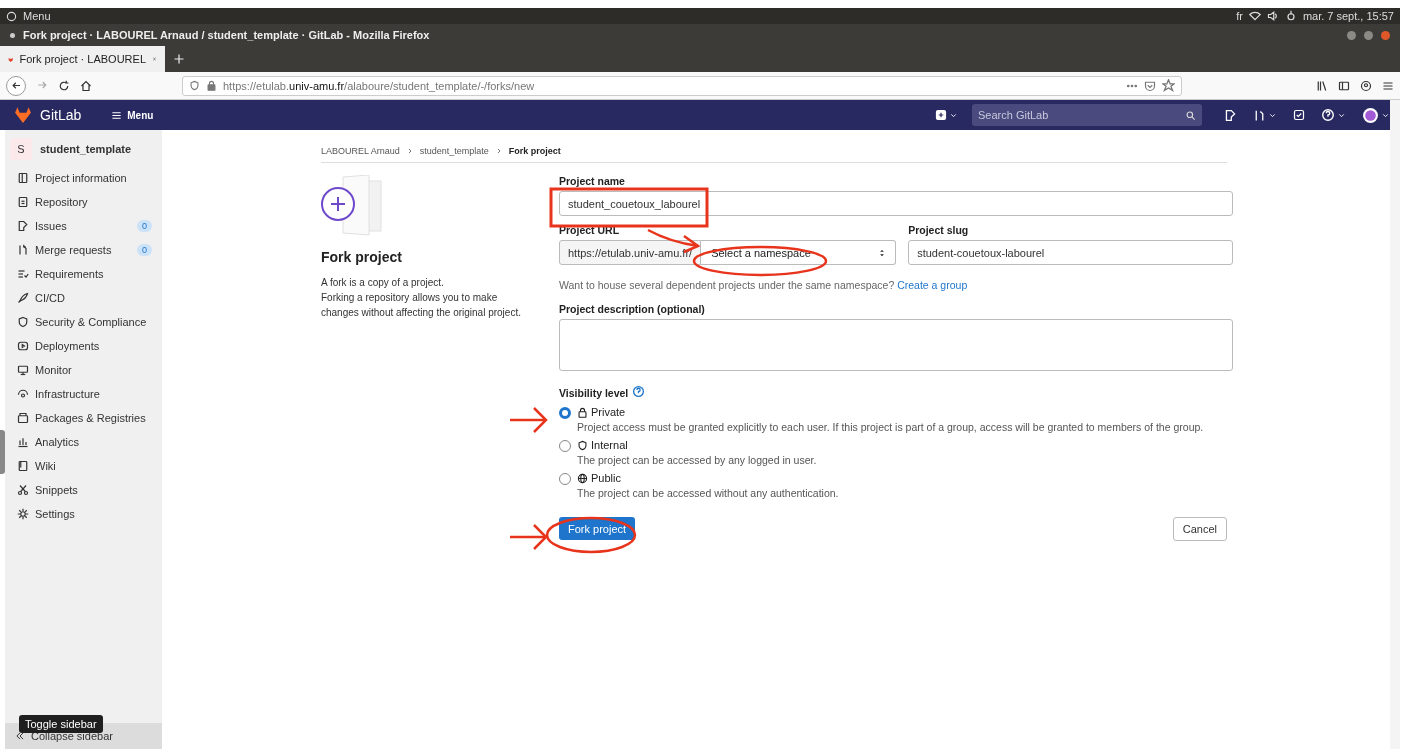 This screenshot has height=749, width=1408. What do you see at coordinates (23, 490) in the screenshot?
I see `scissors-icon` at bounding box center [23, 490].